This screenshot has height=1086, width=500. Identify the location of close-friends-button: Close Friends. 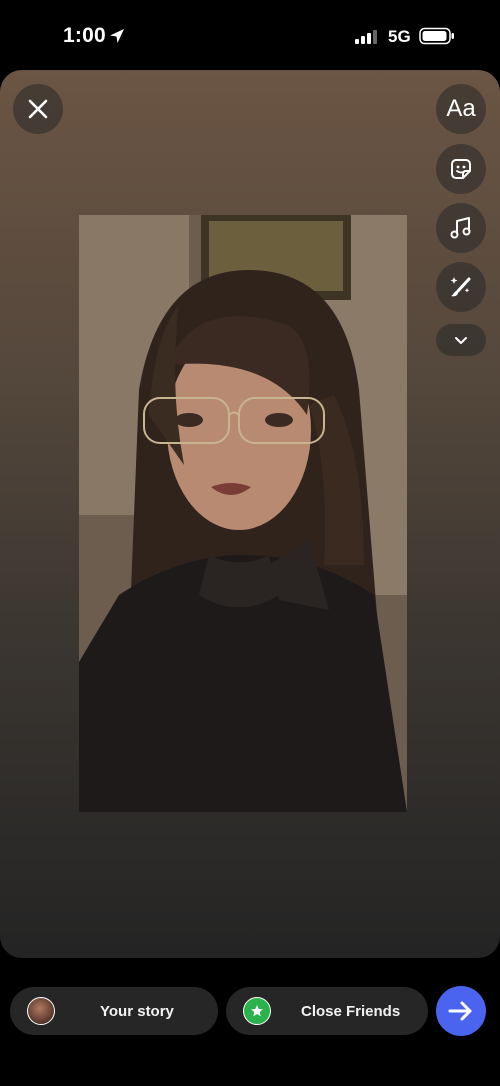
(327, 1011).